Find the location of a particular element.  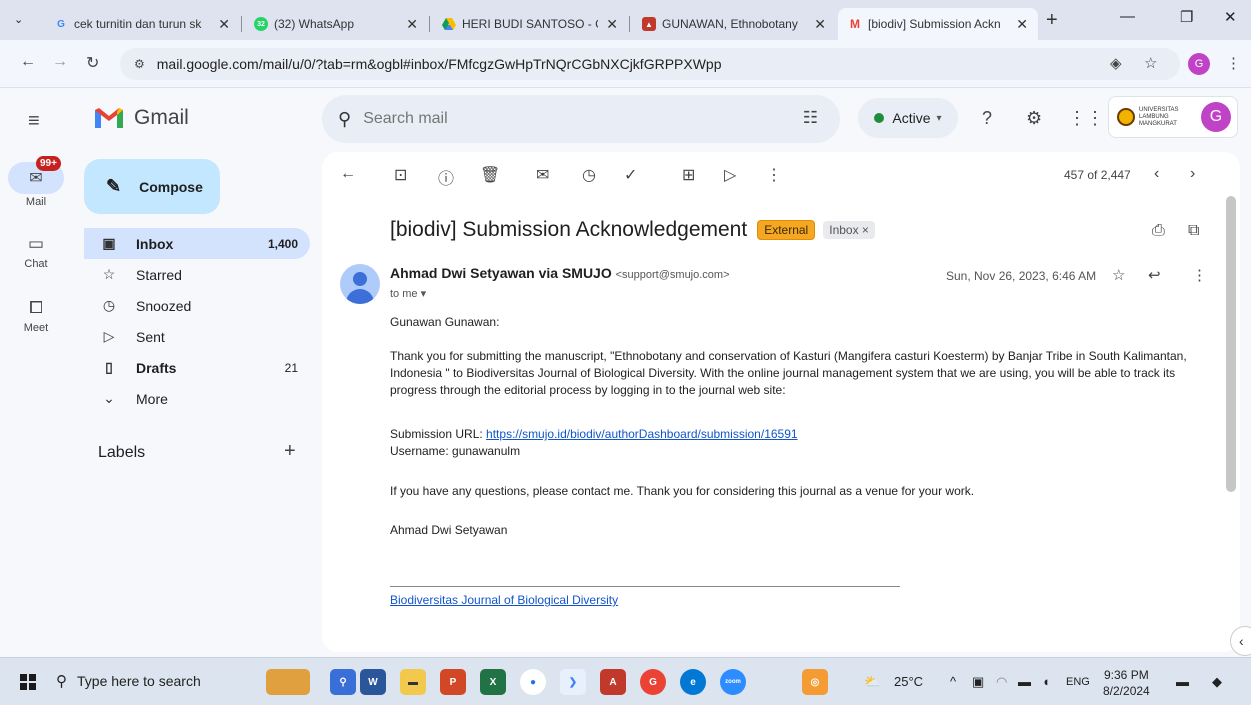

inbox-label-chip: Inbox × is located at coordinates (849, 230).